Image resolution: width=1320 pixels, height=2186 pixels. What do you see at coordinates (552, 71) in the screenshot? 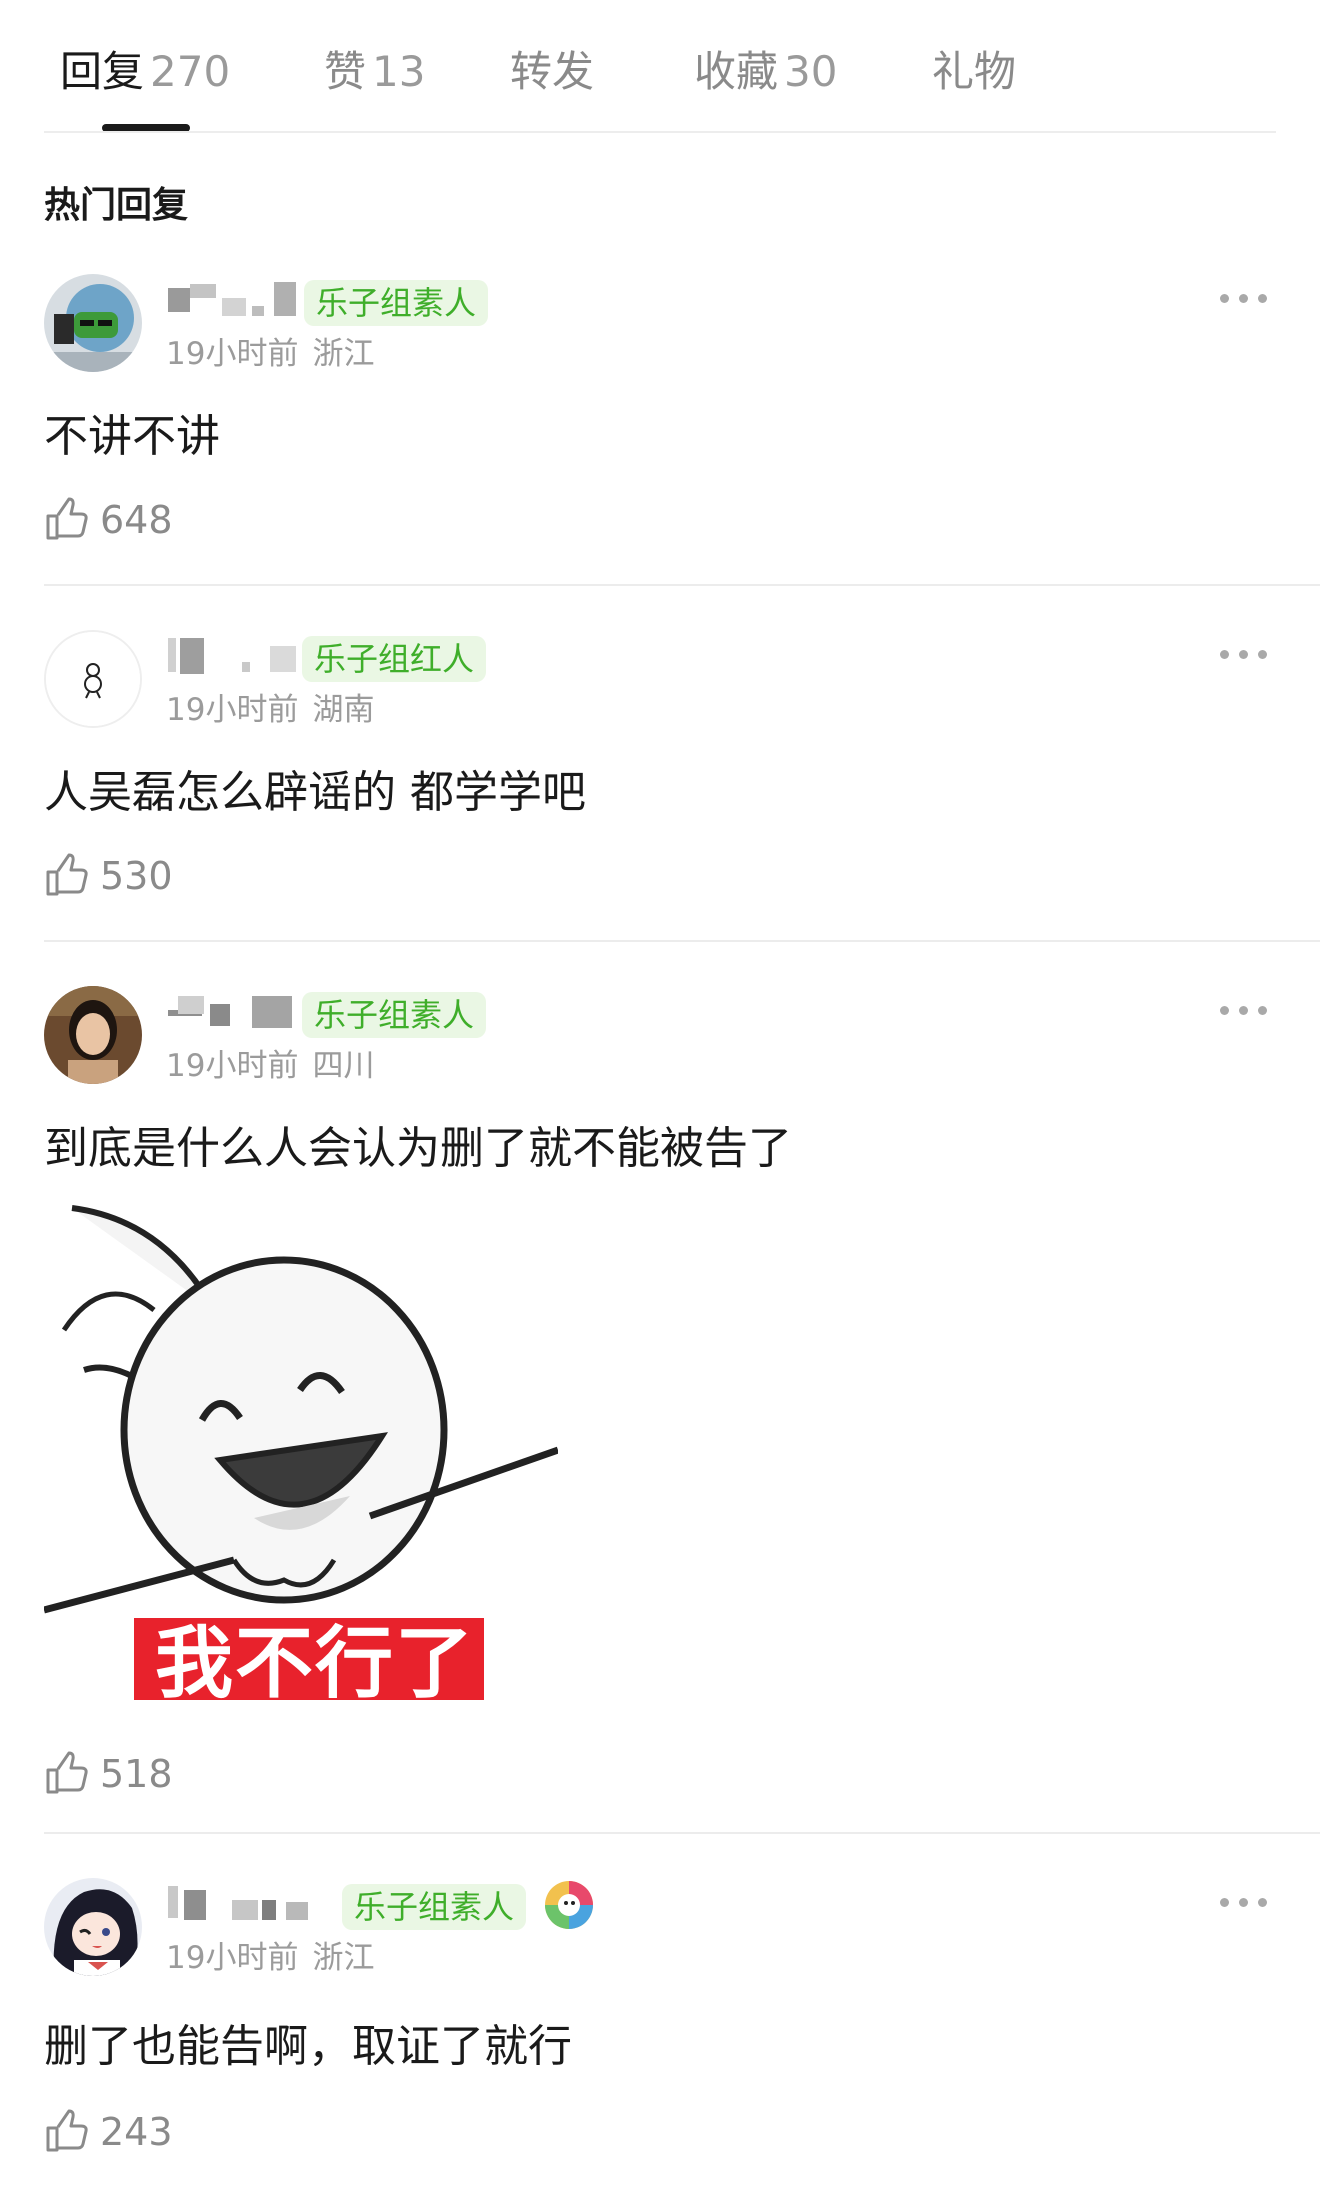
I see `tab-label: 转发` at bounding box center [552, 71].